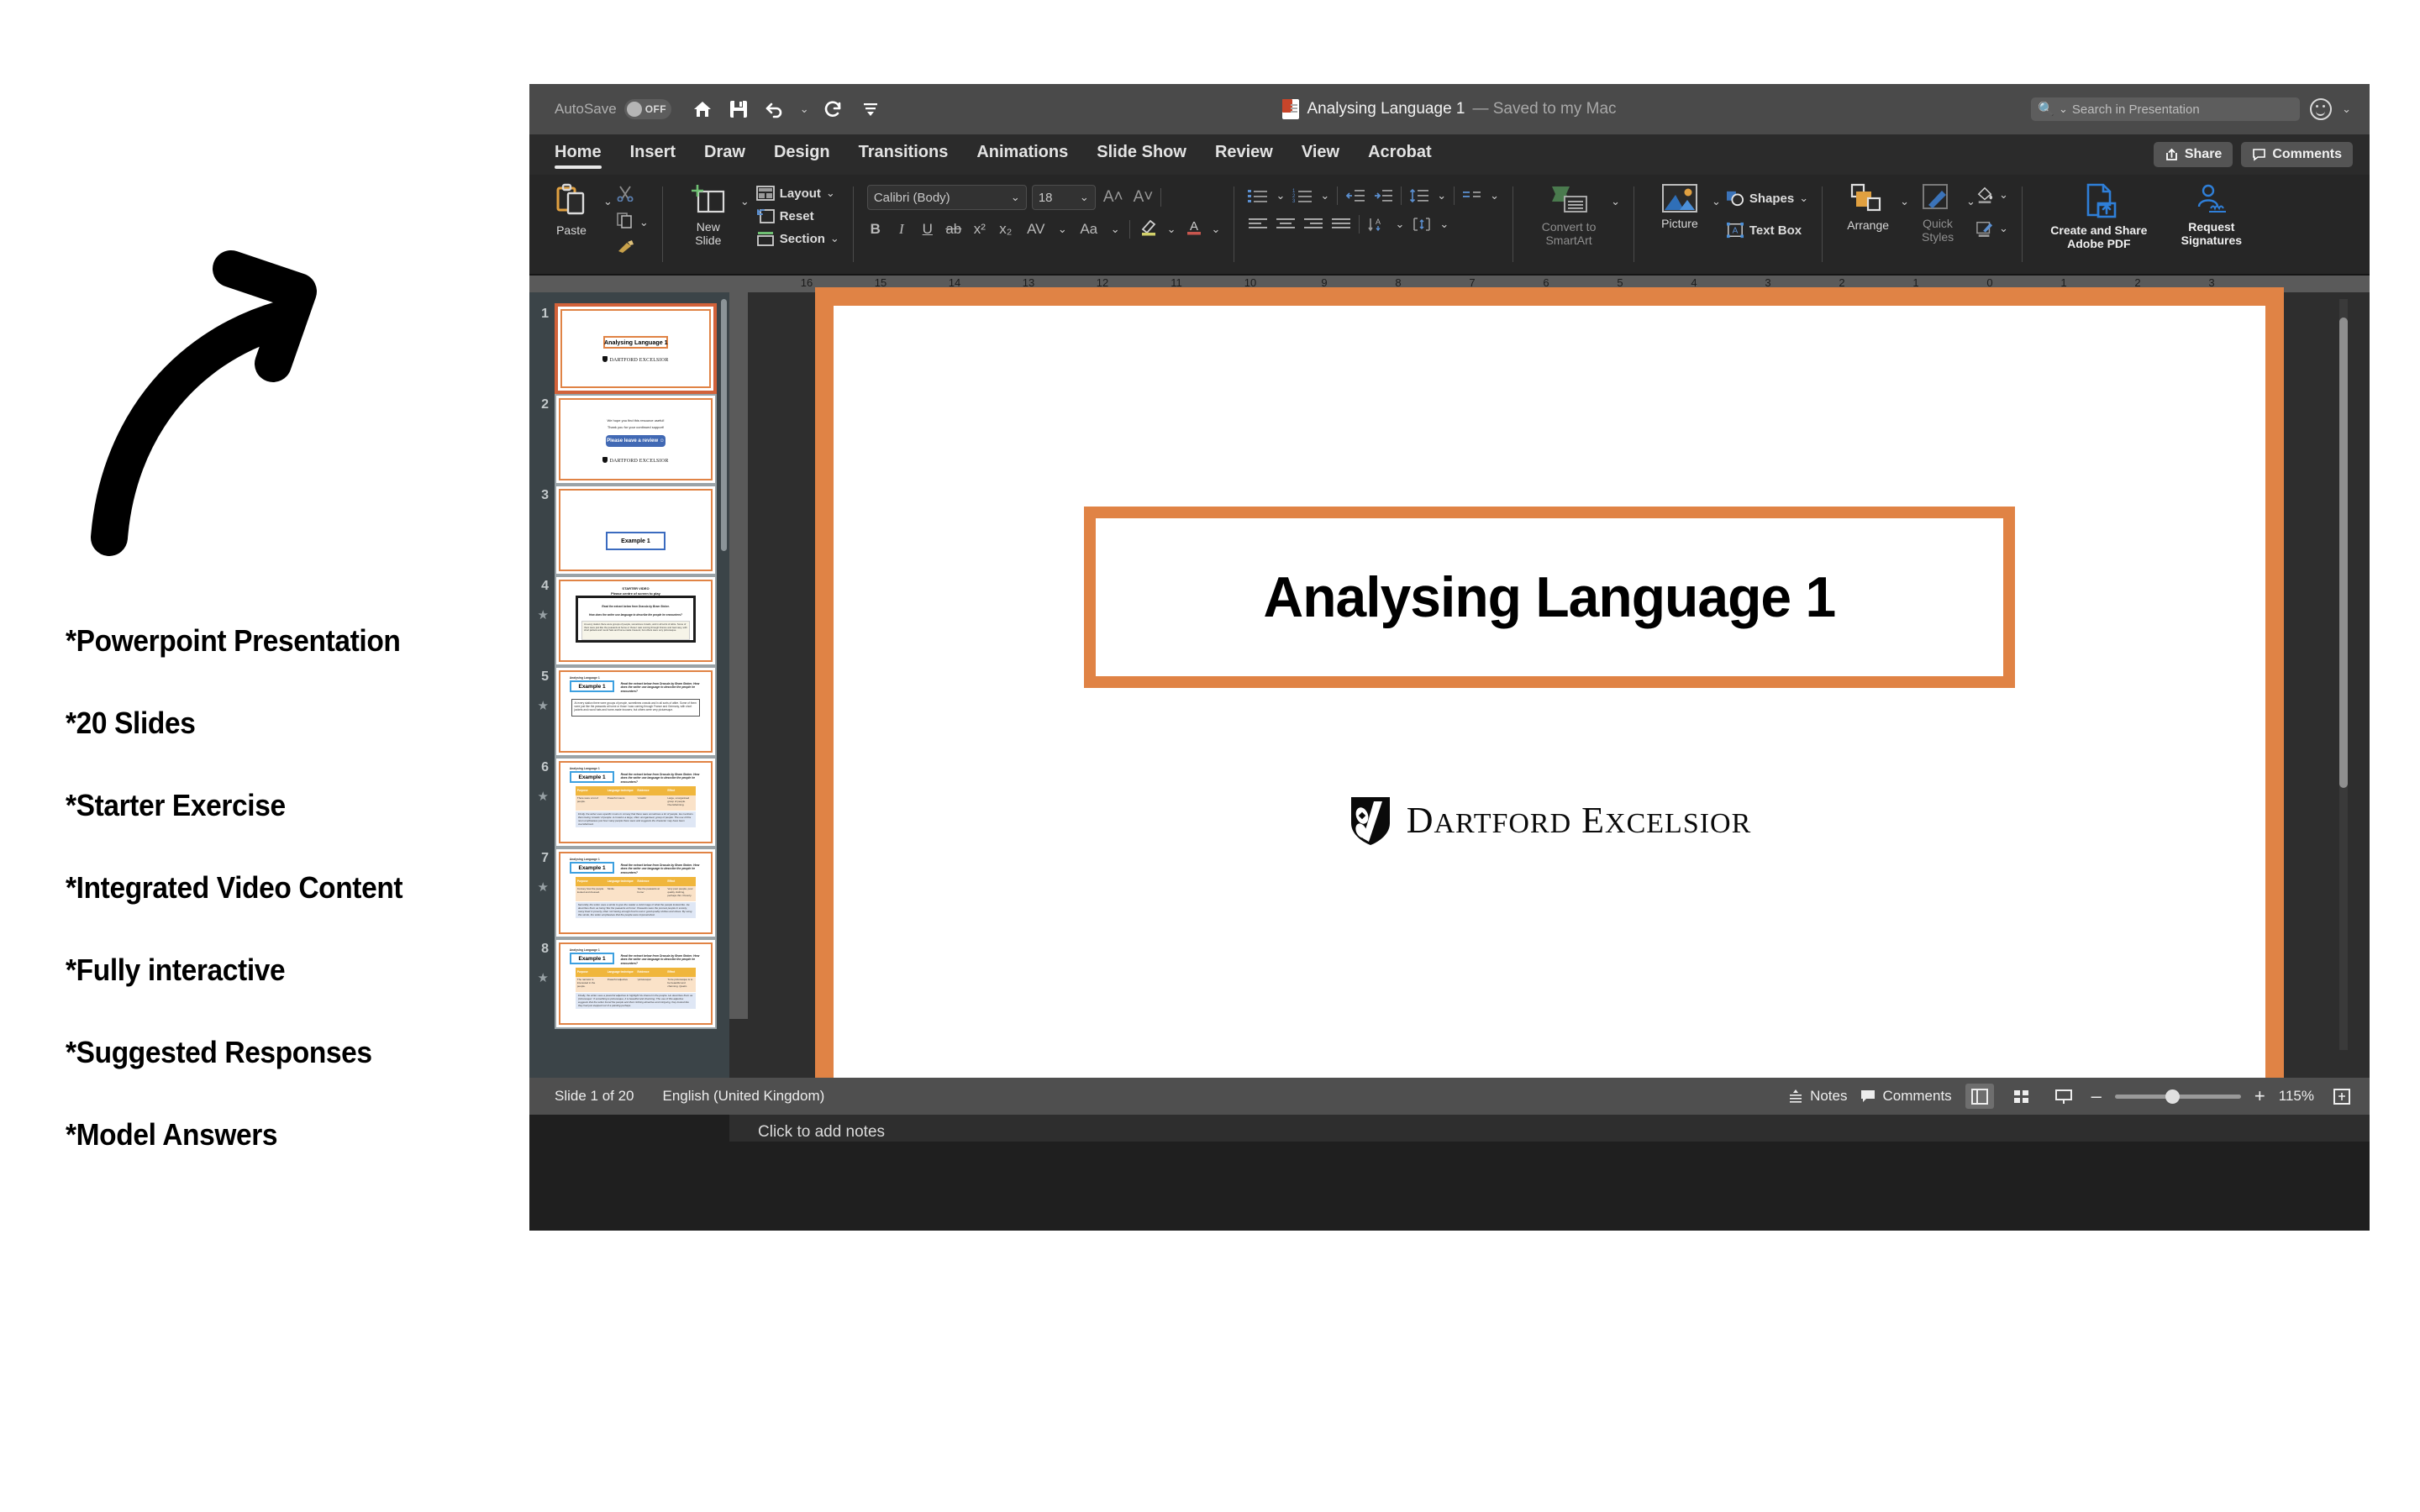  Describe the element at coordinates (2172, 1096) in the screenshot. I see `zoom-slider-knob` at that location.